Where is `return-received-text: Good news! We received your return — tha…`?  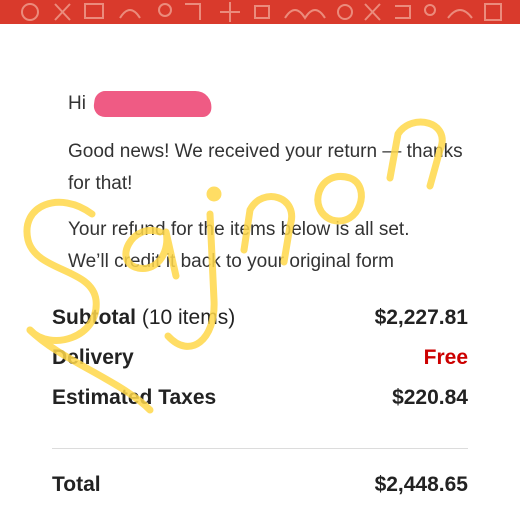 return-received-text: Good news! We received your return — tha… is located at coordinates (265, 167).